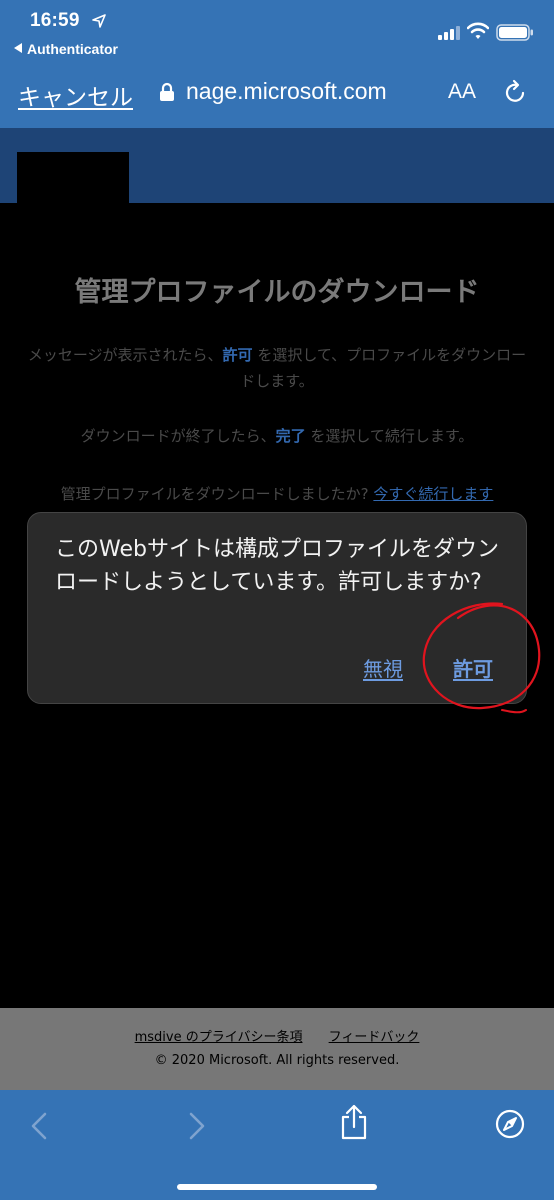 This screenshot has width=554, height=1200. I want to click on back-chevron-icon, so click(39, 1126).